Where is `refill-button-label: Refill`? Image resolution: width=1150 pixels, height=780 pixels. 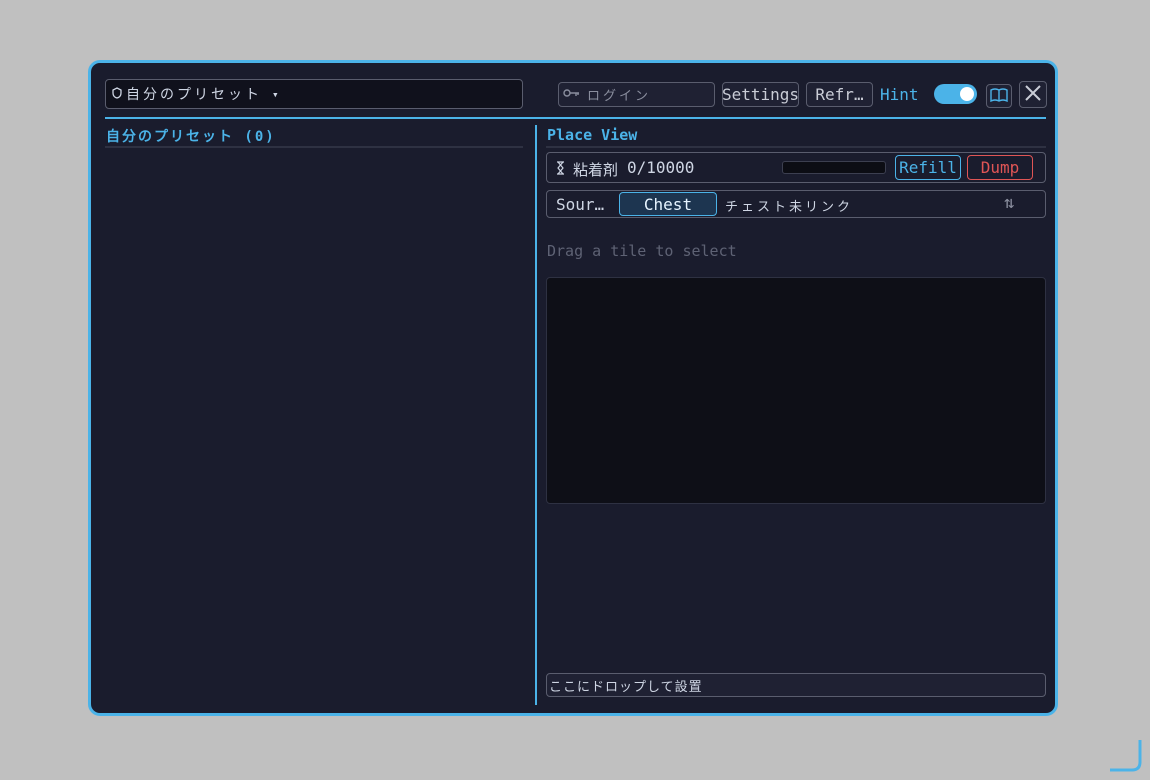
refill-button-label: Refill is located at coordinates (928, 167).